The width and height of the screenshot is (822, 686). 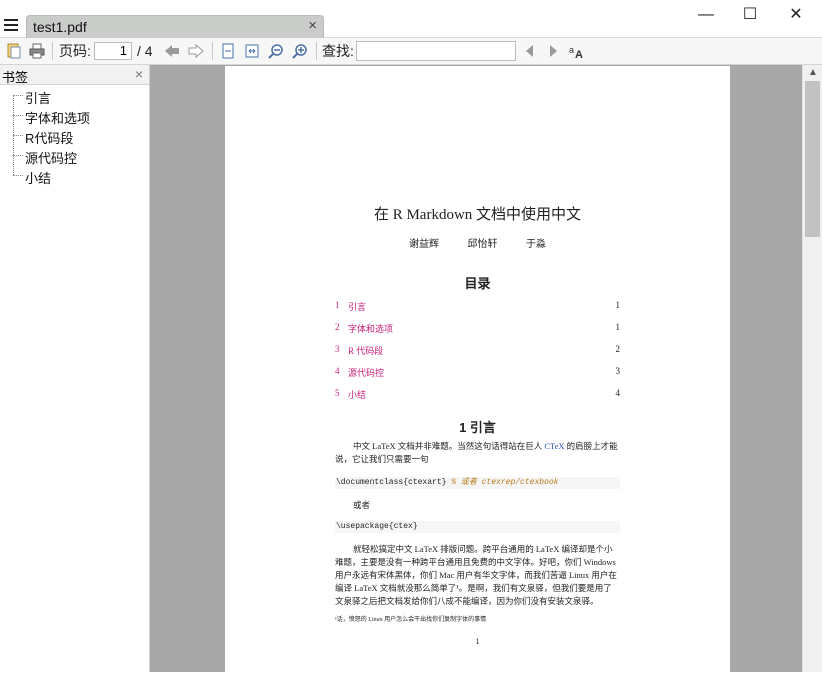 What do you see at coordinates (75, 51) in the screenshot?
I see `page-label: 页码:` at bounding box center [75, 51].